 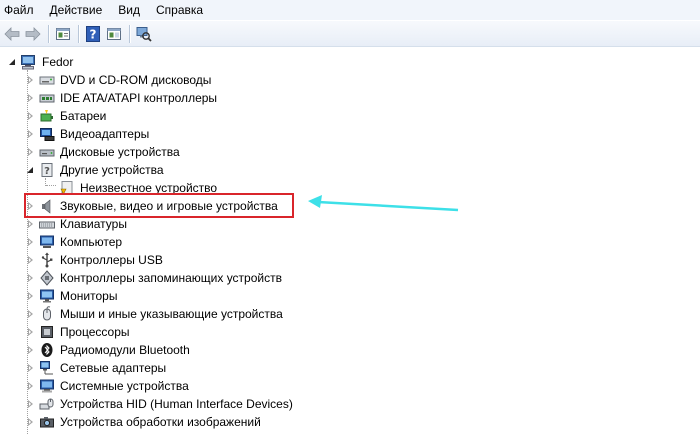 What do you see at coordinates (58, 62) in the screenshot?
I see `tree-root-label: Fedor` at bounding box center [58, 62].